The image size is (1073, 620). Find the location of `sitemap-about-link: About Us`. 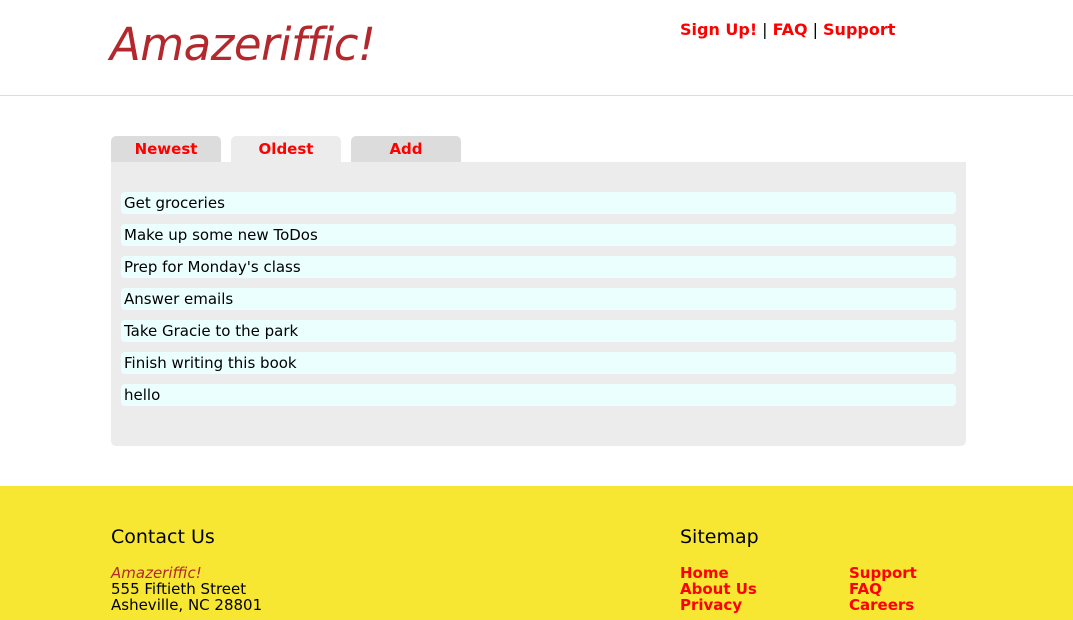

sitemap-about-link: About Us is located at coordinates (718, 589).